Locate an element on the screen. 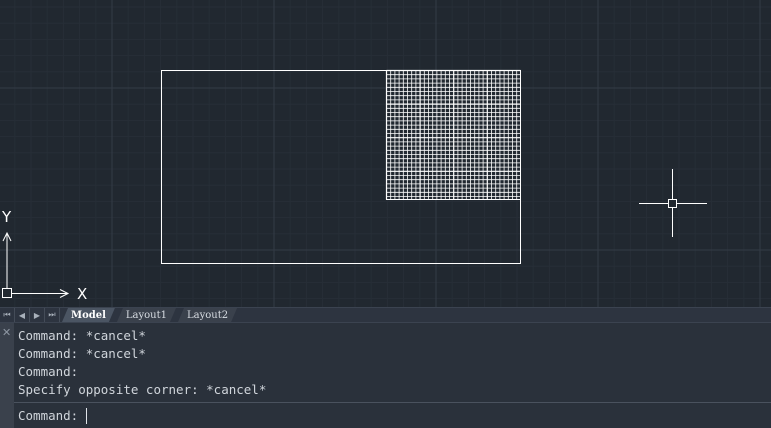  text-caret is located at coordinates (87, 415).